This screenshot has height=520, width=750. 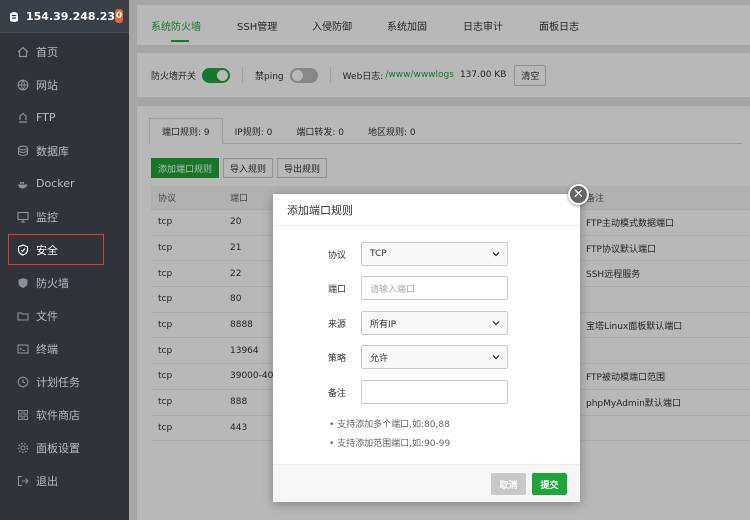 What do you see at coordinates (336, 393) in the screenshot?
I see `note-label: 备注` at bounding box center [336, 393].